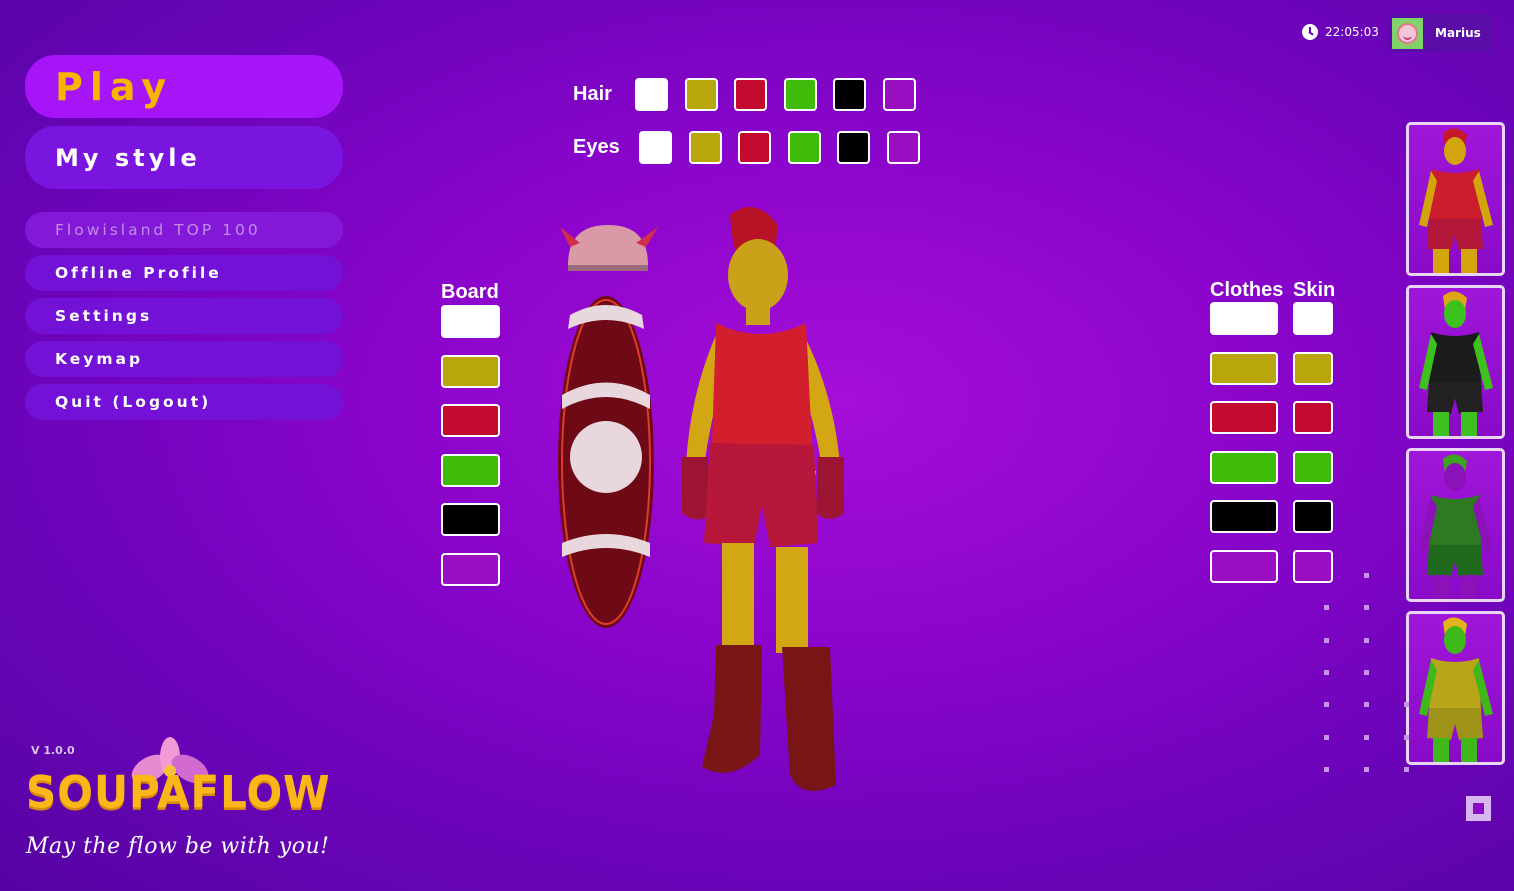 Image resolution: width=1514 pixels, height=891 pixels. I want to click on skin-swatch-green, so click(1313, 467).